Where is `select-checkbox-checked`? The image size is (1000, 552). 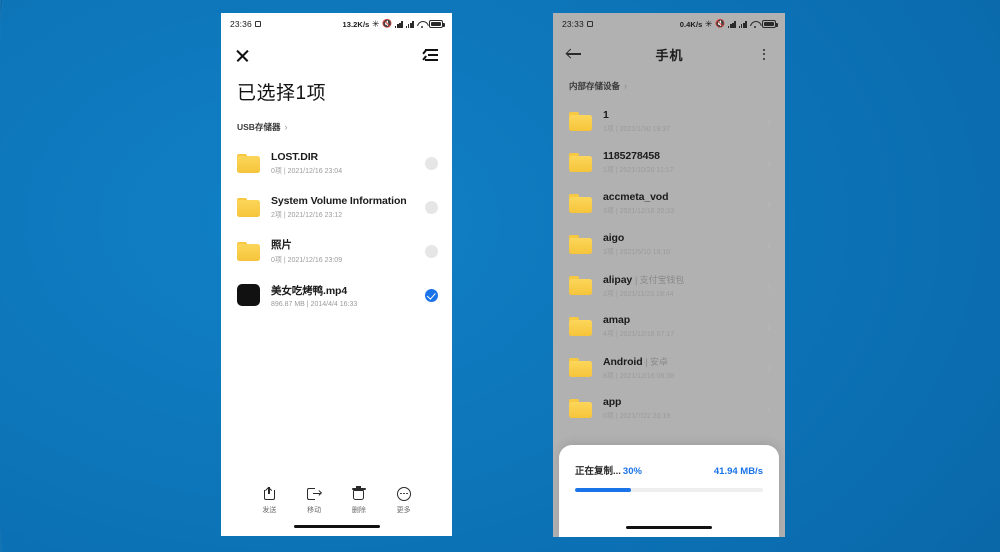 select-checkbox-checked is located at coordinates (431, 295).